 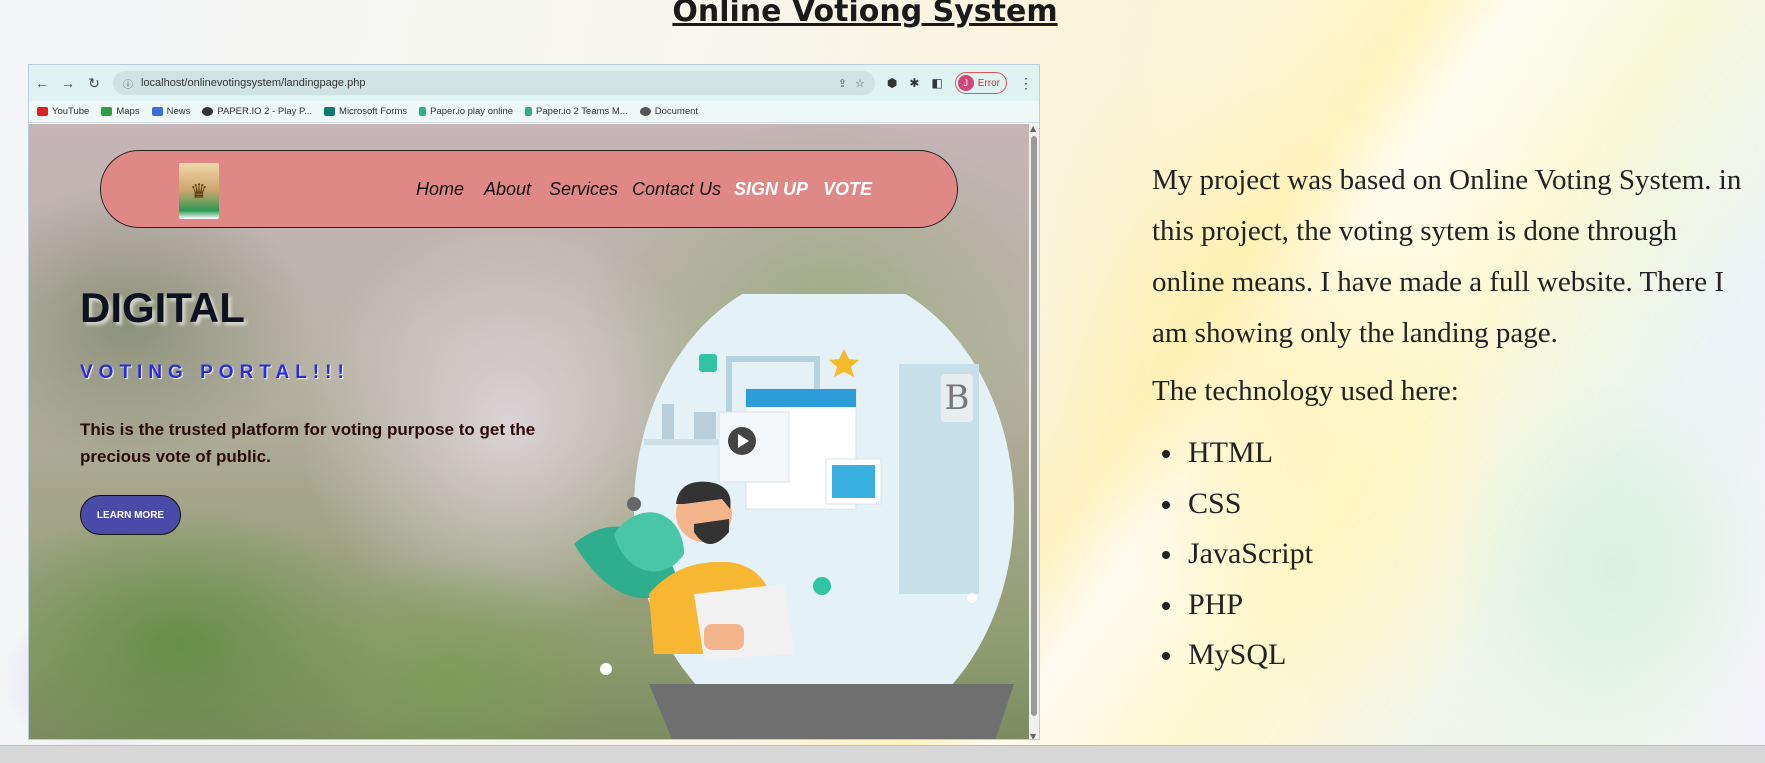 What do you see at coordinates (882, 754) in the screenshot?
I see `bottom-scrollbar` at bounding box center [882, 754].